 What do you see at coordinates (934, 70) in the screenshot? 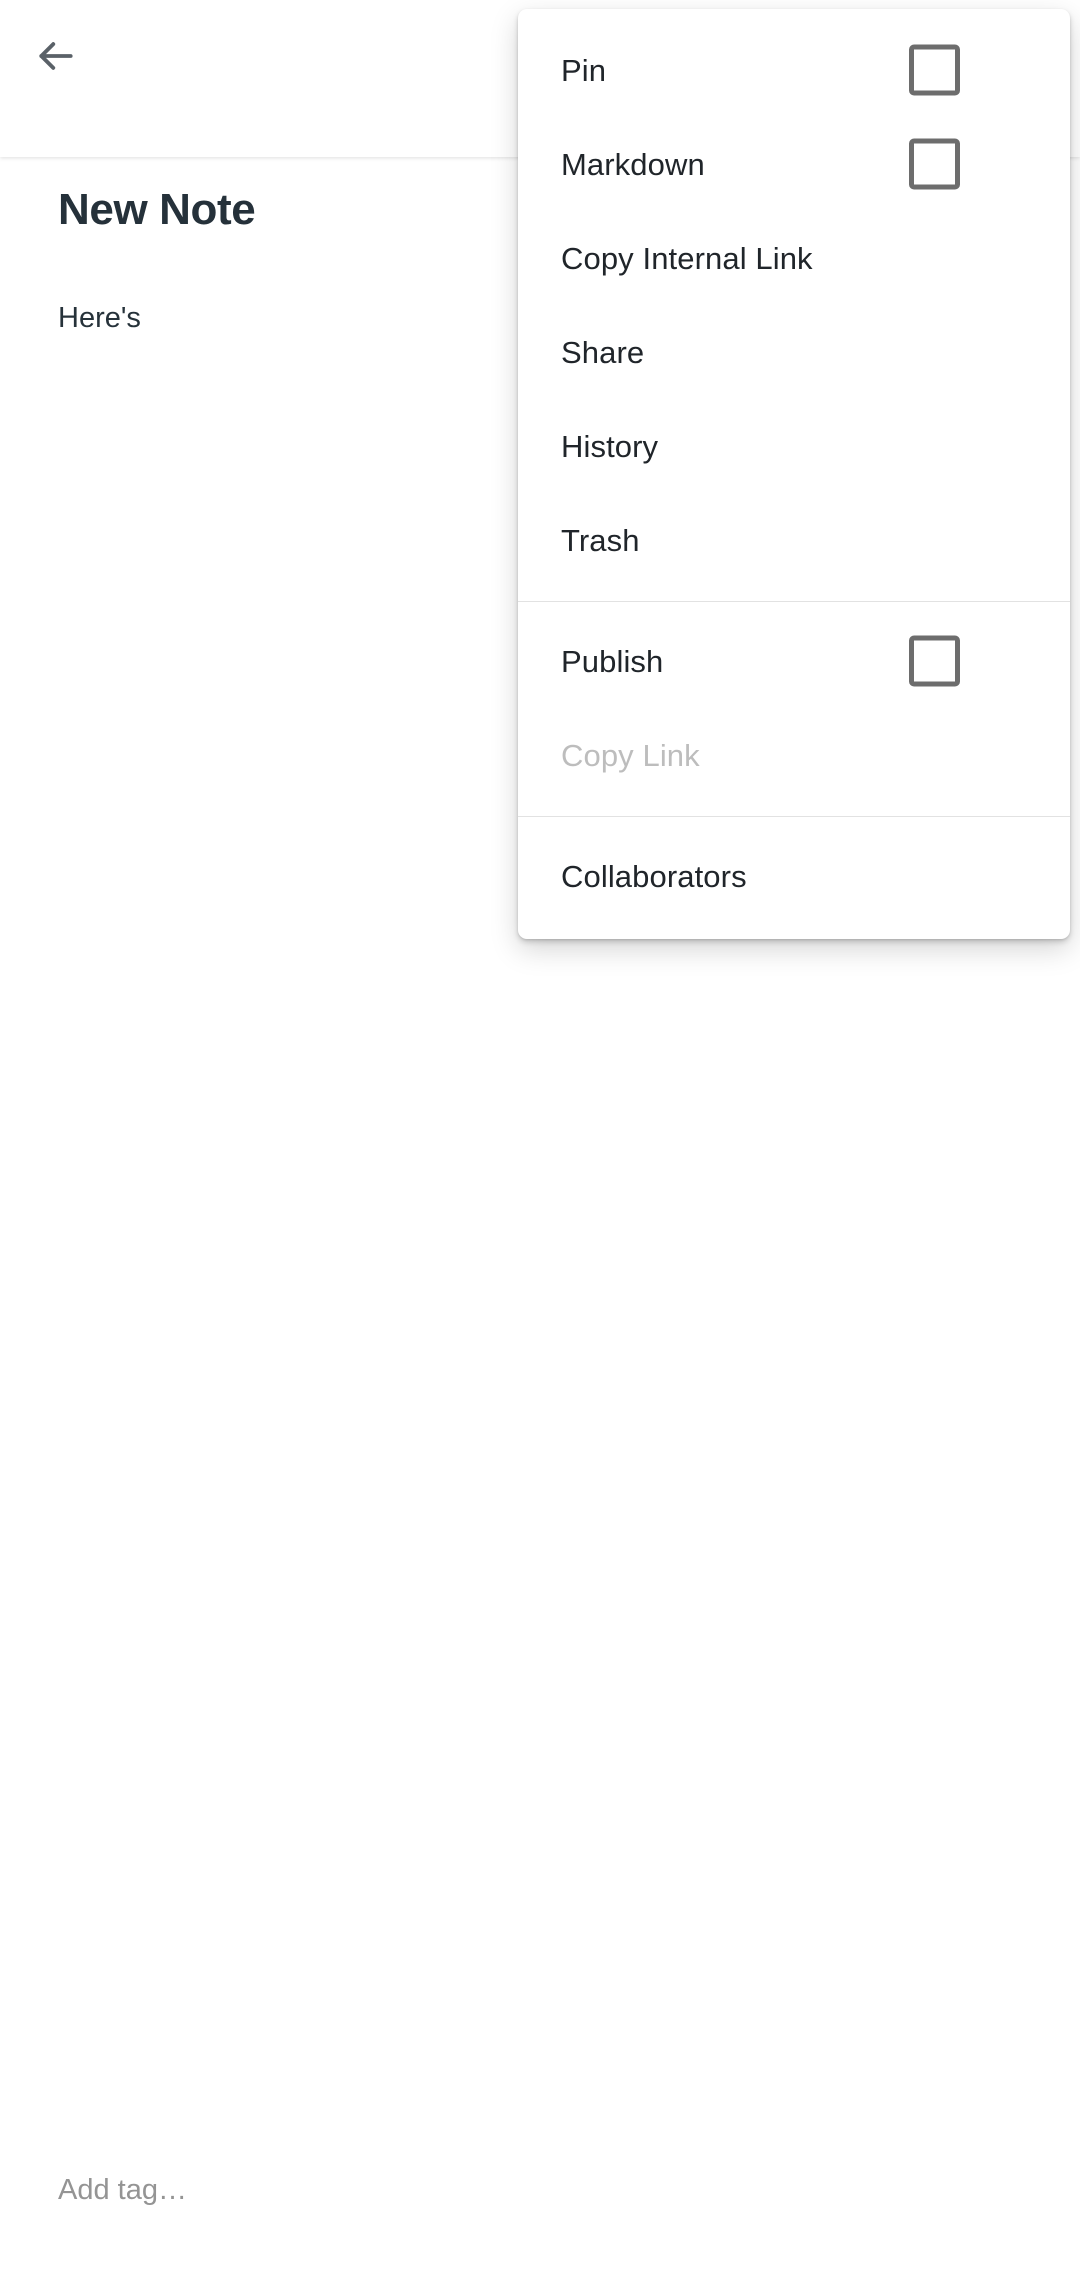
I see `checkbox-pin` at bounding box center [934, 70].